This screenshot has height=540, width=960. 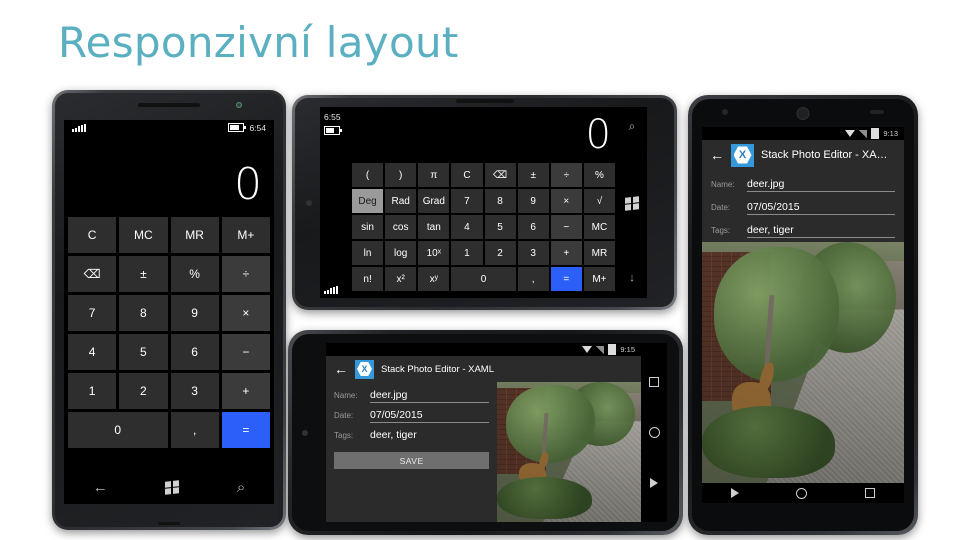 I want to click on calculator-display: 0, so click(x=598, y=135).